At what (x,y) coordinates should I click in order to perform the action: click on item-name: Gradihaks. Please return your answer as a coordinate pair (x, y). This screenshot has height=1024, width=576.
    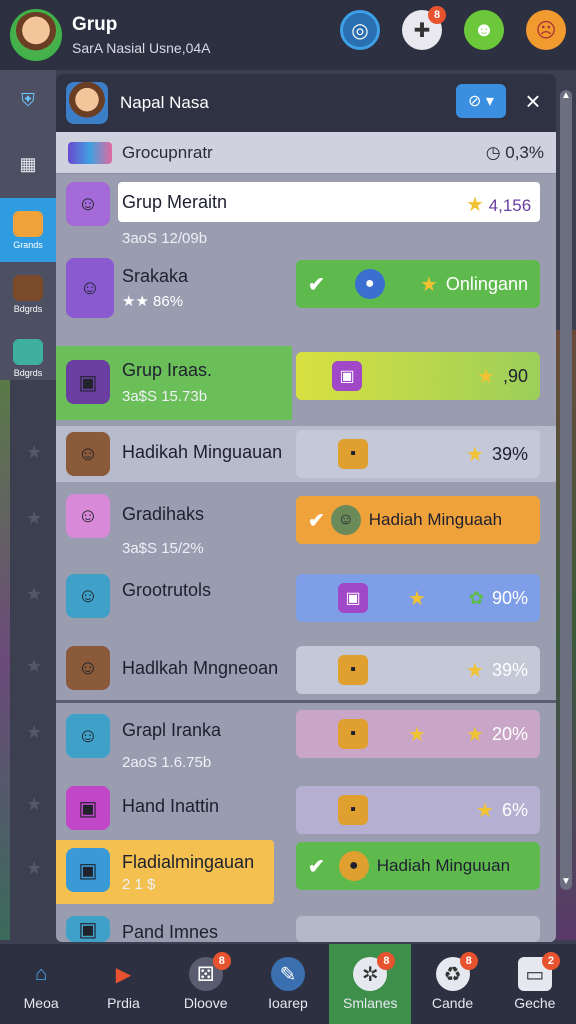
    Looking at the image, I should click on (163, 514).